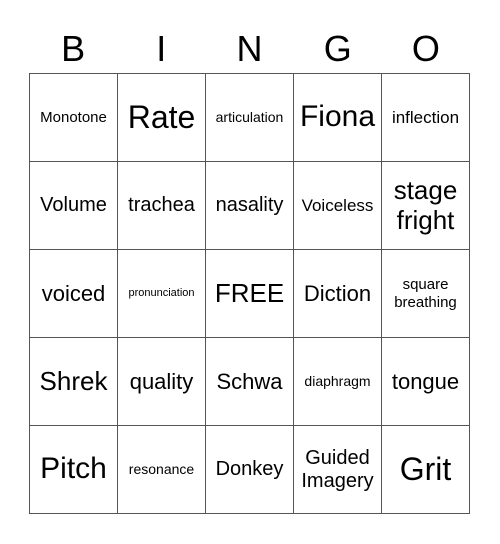 The width and height of the screenshot is (500, 544). I want to click on bingo-cell: Fiona, so click(338, 118).